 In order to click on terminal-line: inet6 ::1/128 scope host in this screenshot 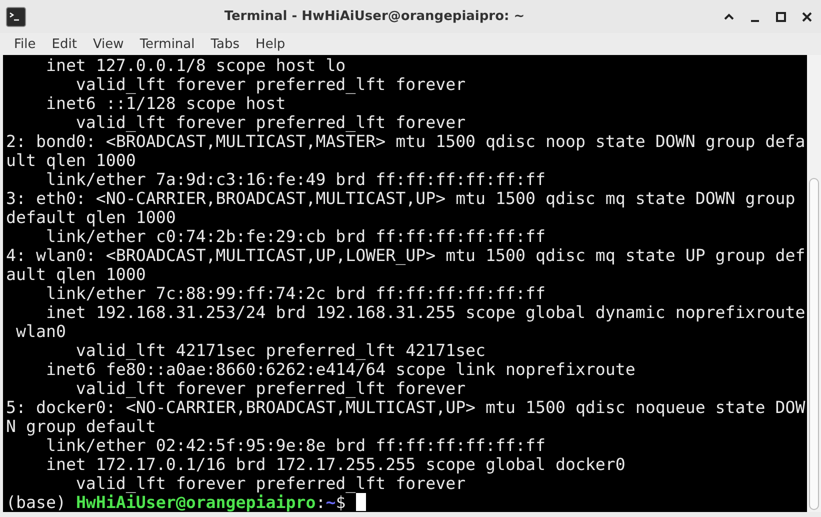, I will do `click(165, 103)`.